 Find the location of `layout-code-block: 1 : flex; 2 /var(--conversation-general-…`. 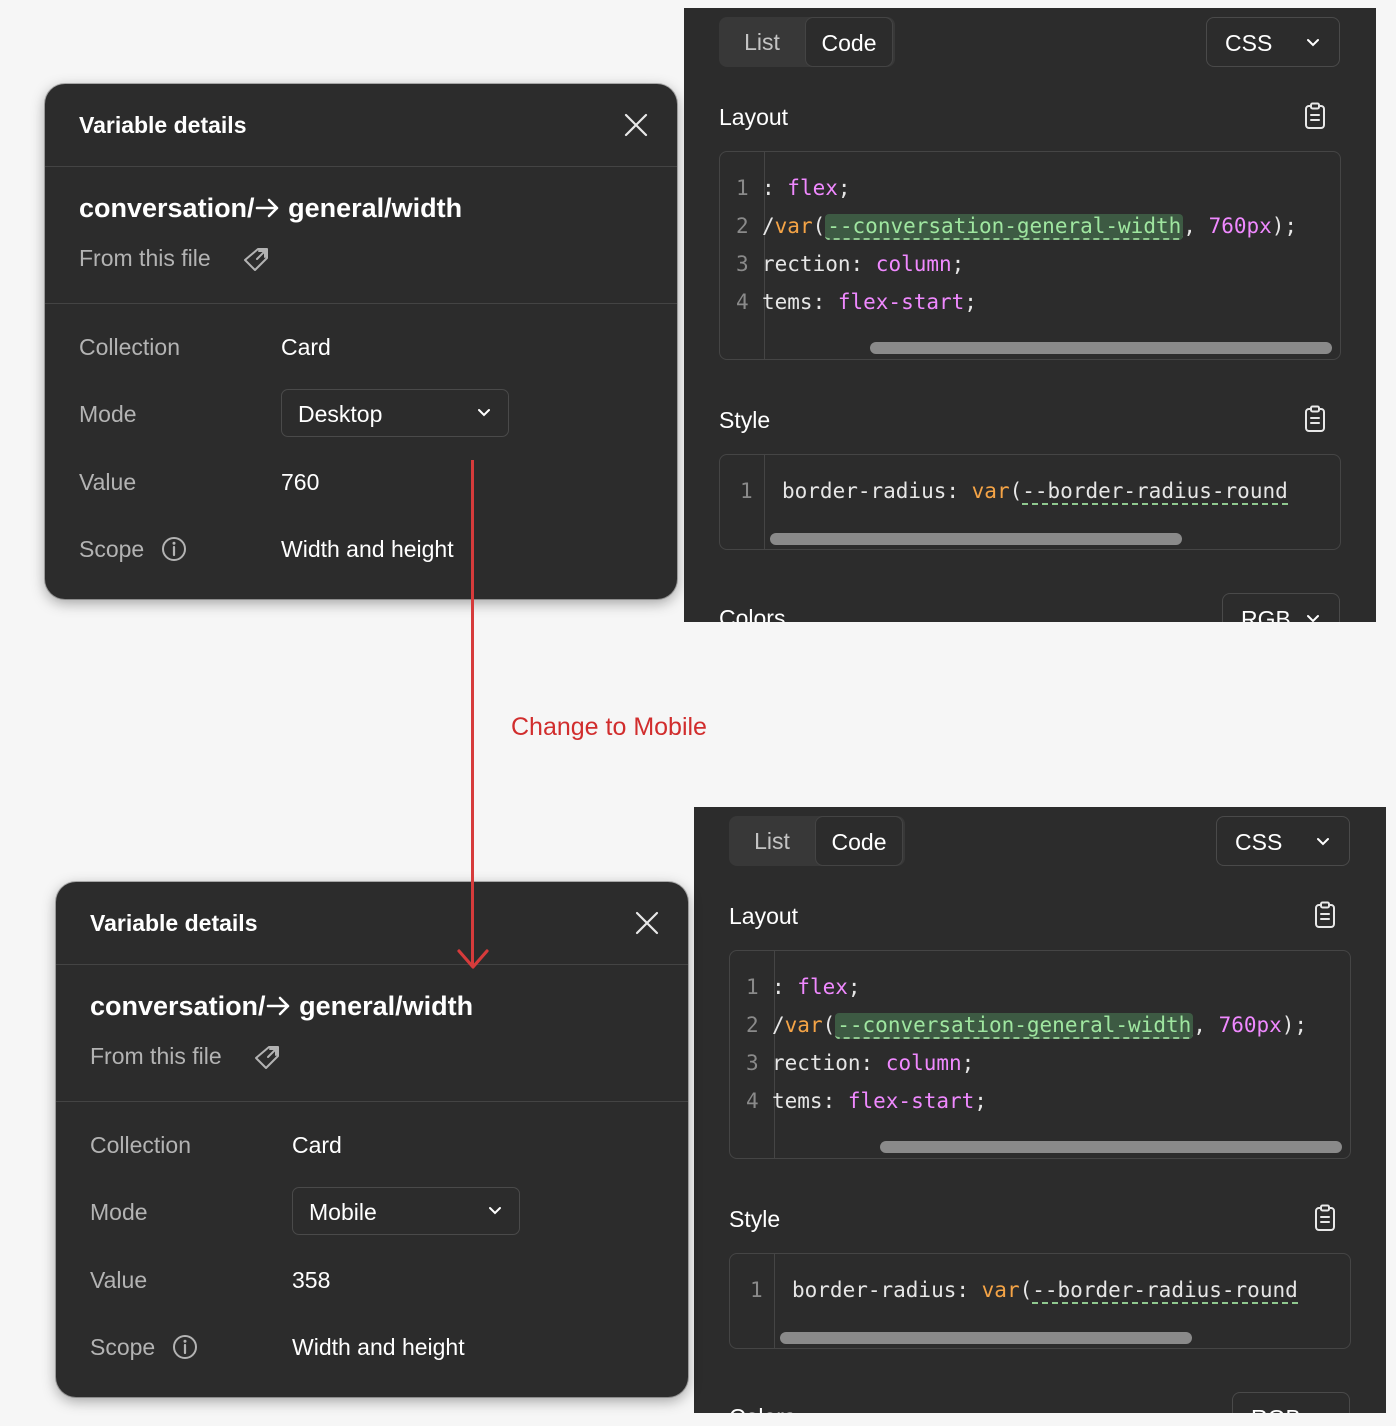

layout-code-block: 1 : flex; 2 /var(--conversation-general-… is located at coordinates (1030, 255).